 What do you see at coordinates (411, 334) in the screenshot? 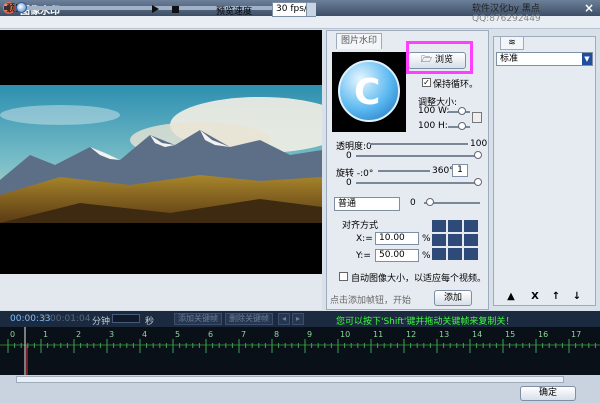
I see `ruler-label: 12` at bounding box center [411, 334].